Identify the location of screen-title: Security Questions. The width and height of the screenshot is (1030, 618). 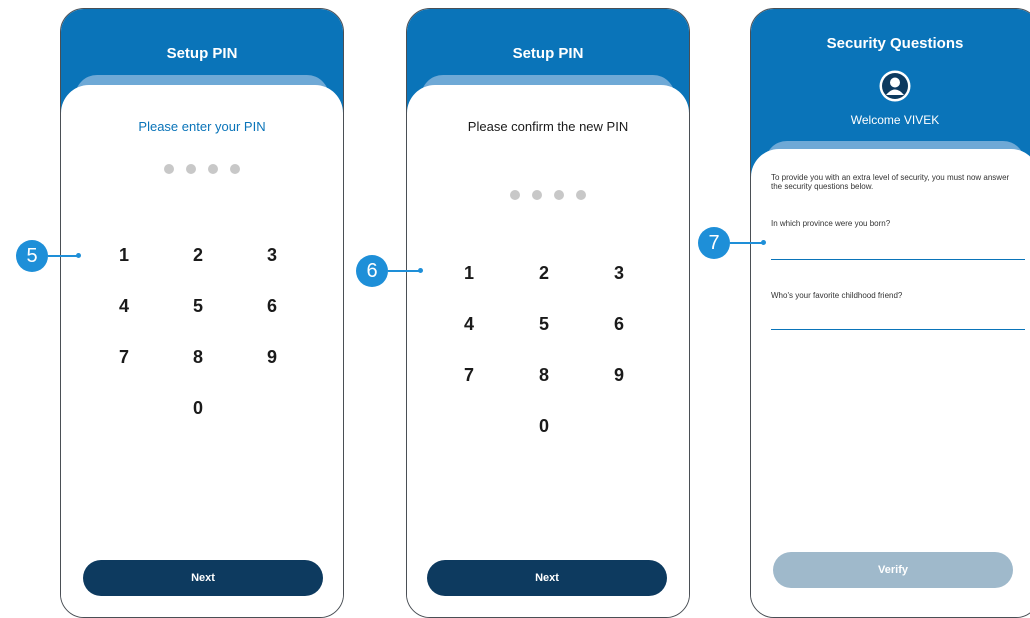
(895, 43).